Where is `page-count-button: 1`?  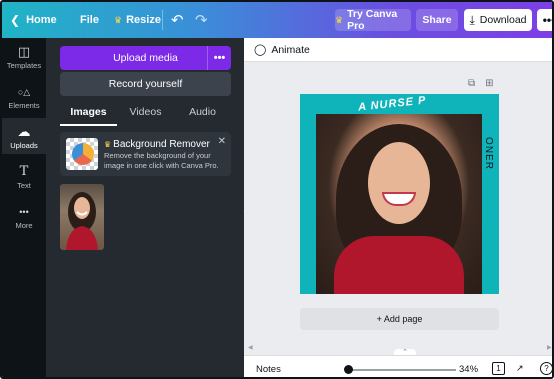 page-count-button: 1 is located at coordinates (498, 368).